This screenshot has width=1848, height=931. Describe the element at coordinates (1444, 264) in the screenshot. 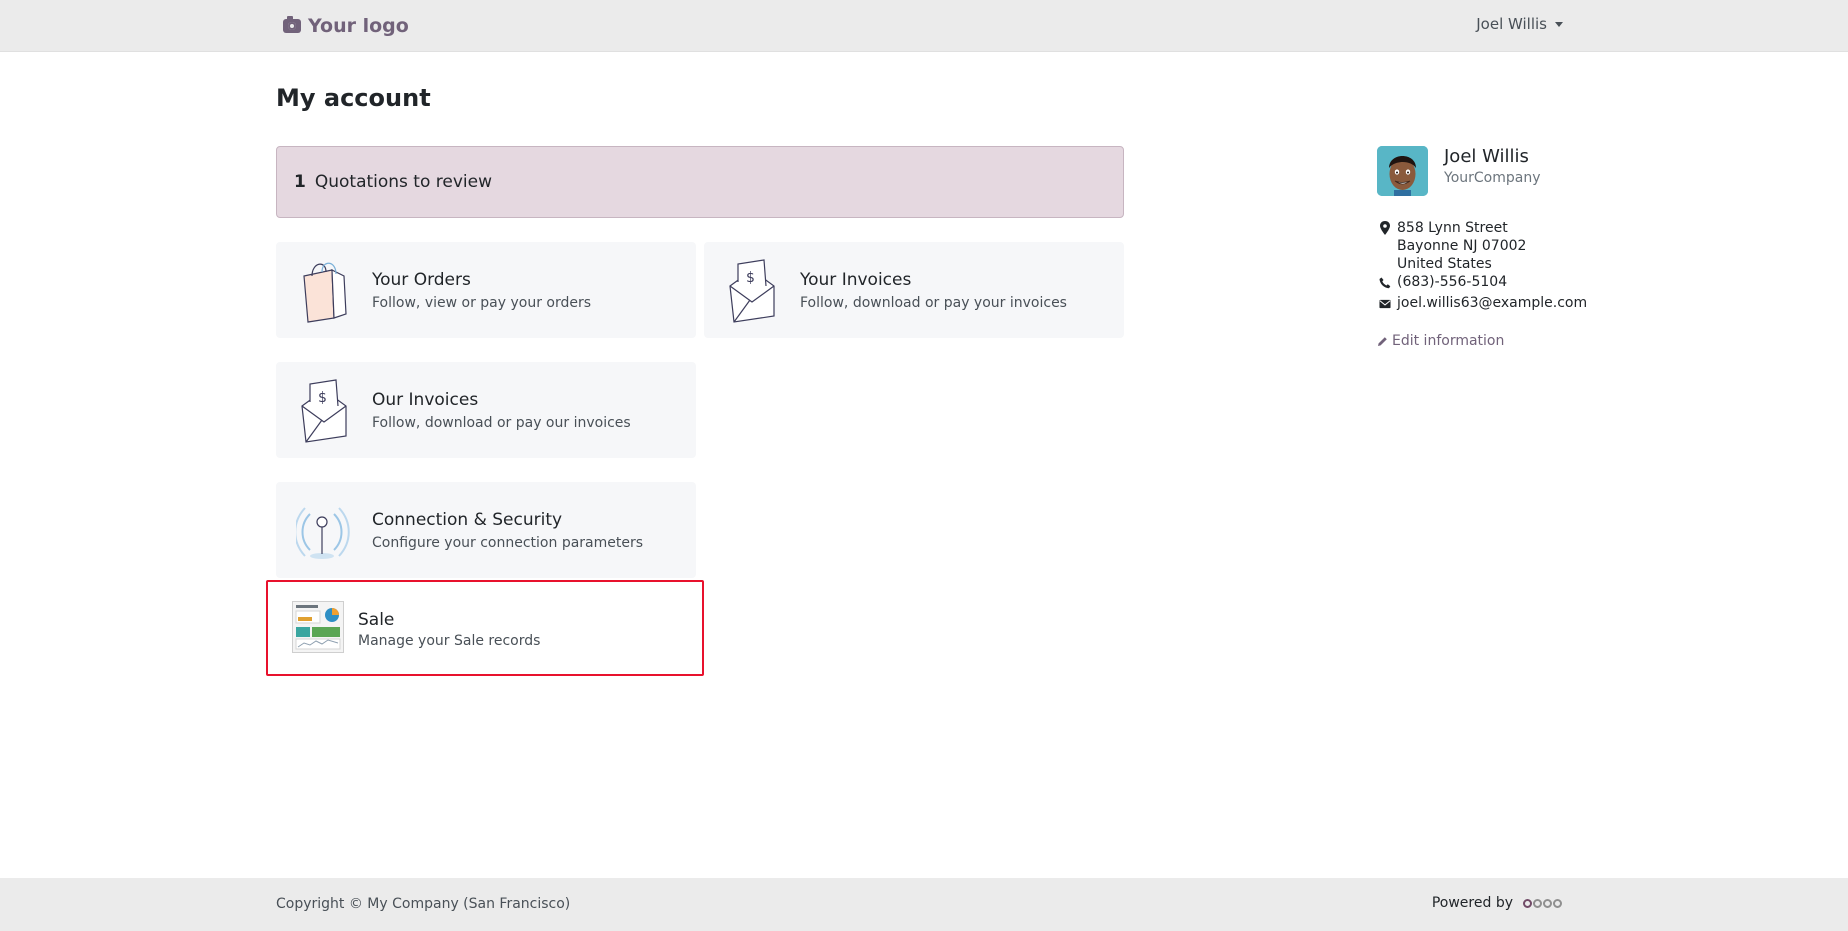

I see `address-line-3: United States` at that location.